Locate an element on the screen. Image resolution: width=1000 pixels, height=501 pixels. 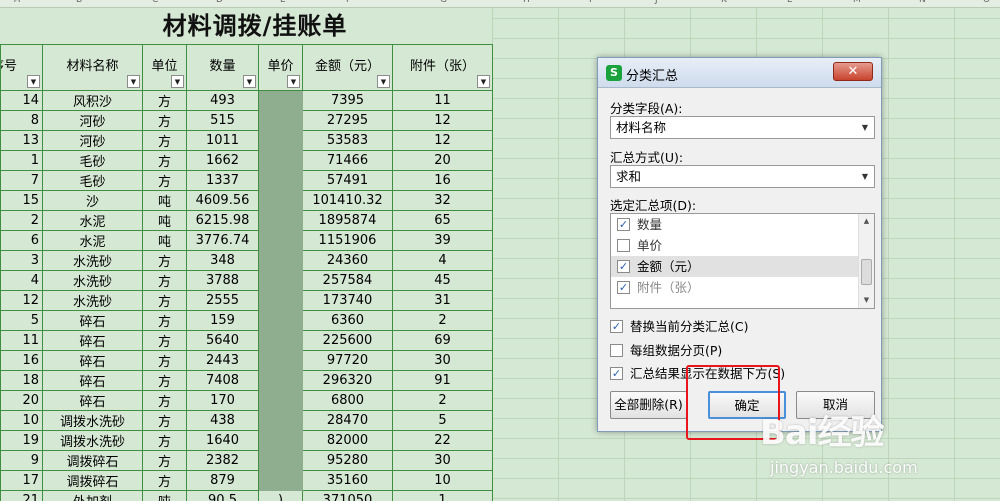
cell-quantity: 159 is located at coordinates (222, 320).